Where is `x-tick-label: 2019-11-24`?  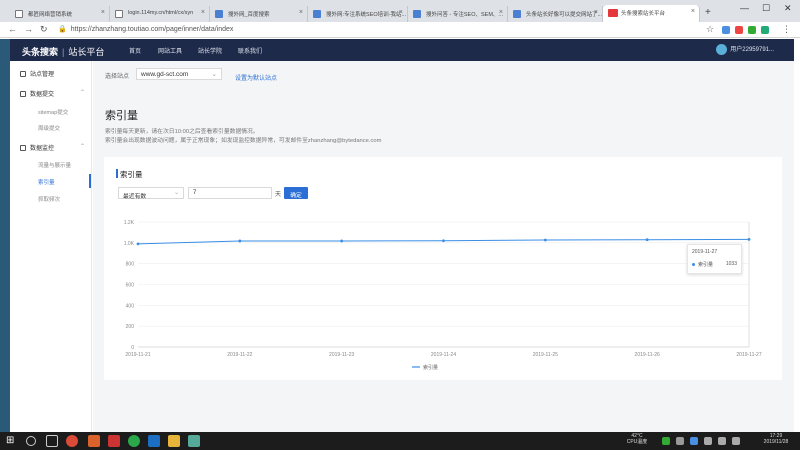
x-tick-label: 2019-11-24 is located at coordinates (443, 355).